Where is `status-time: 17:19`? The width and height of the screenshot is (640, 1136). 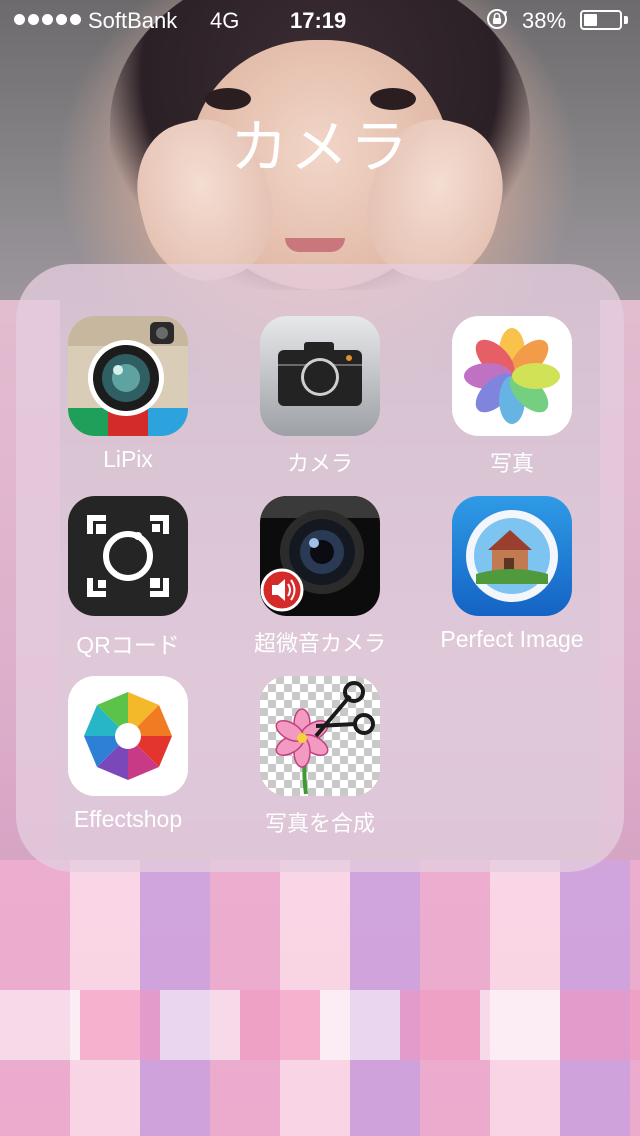
status-time: 17:19 is located at coordinates (318, 20).